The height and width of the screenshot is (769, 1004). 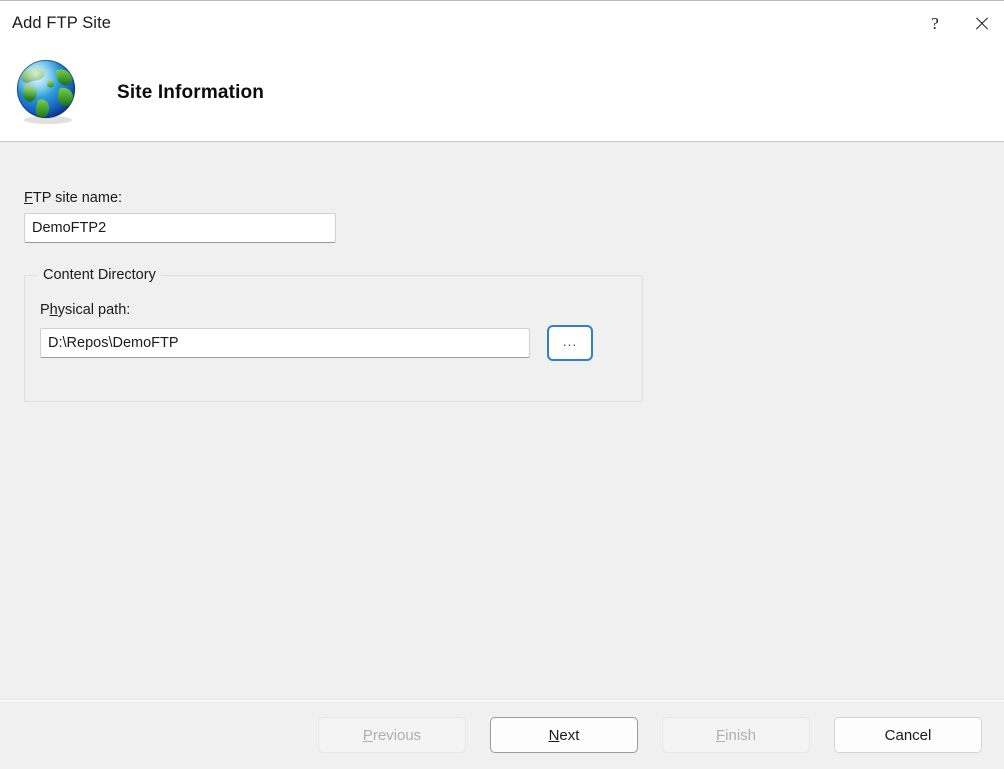 I want to click on close-button, so click(x=981, y=23).